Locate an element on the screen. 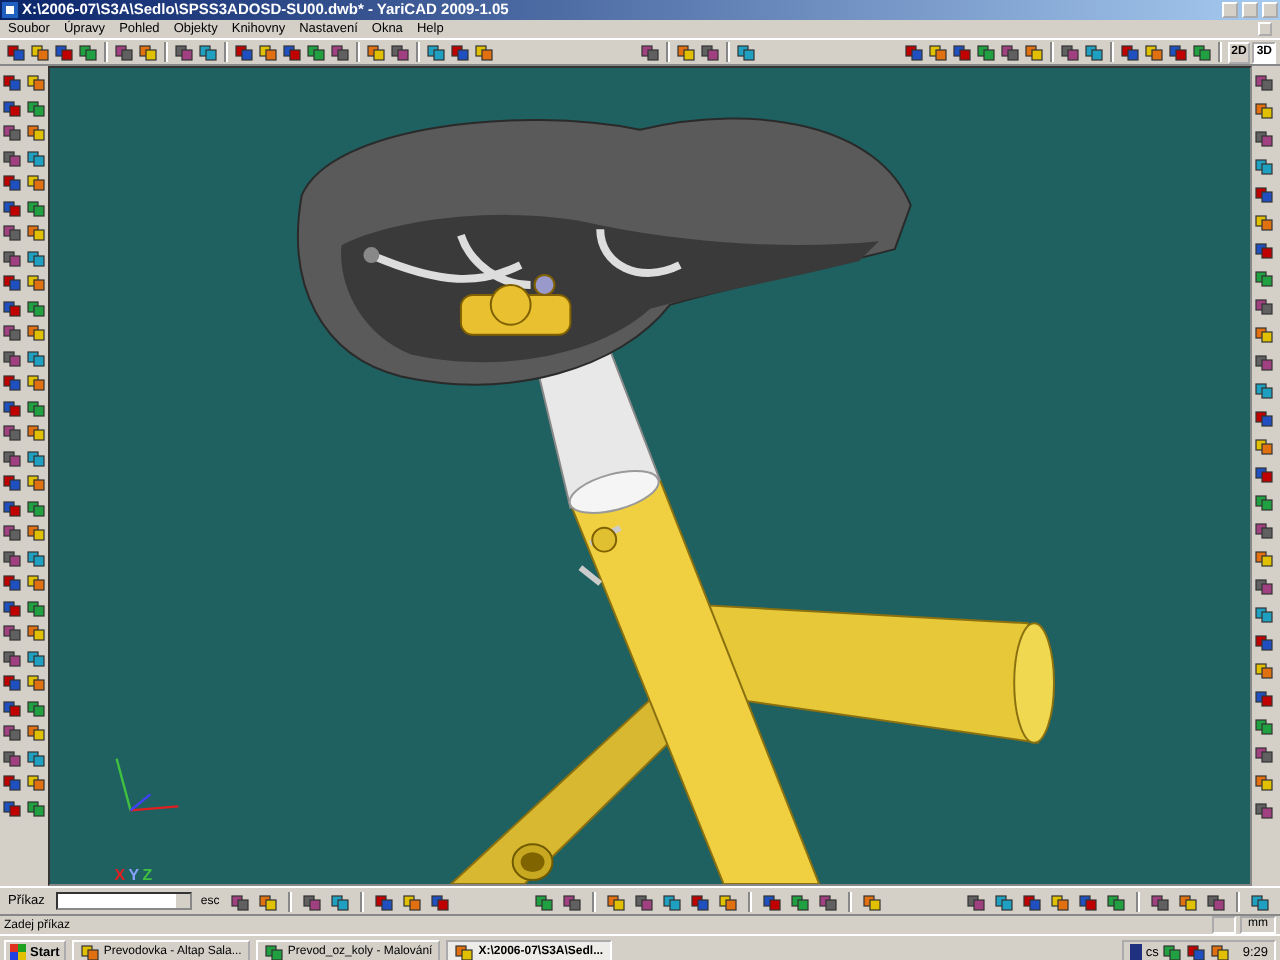 This screenshot has width=1280, height=960. command-field is located at coordinates (124, 901).